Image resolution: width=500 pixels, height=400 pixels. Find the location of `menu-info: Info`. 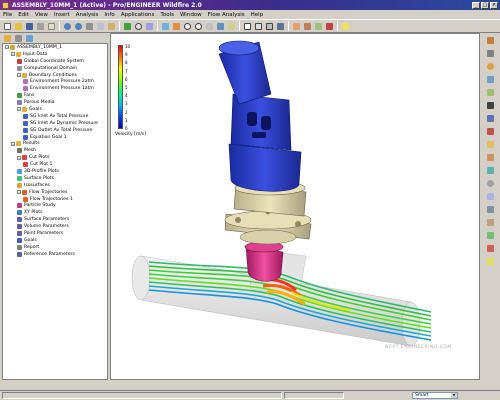

menu-info: Info is located at coordinates (109, 15).